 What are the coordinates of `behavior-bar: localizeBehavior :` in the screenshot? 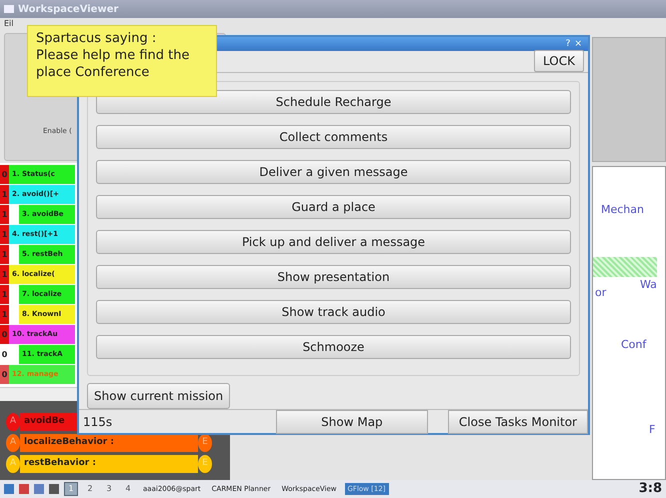 It's located at (109, 443).